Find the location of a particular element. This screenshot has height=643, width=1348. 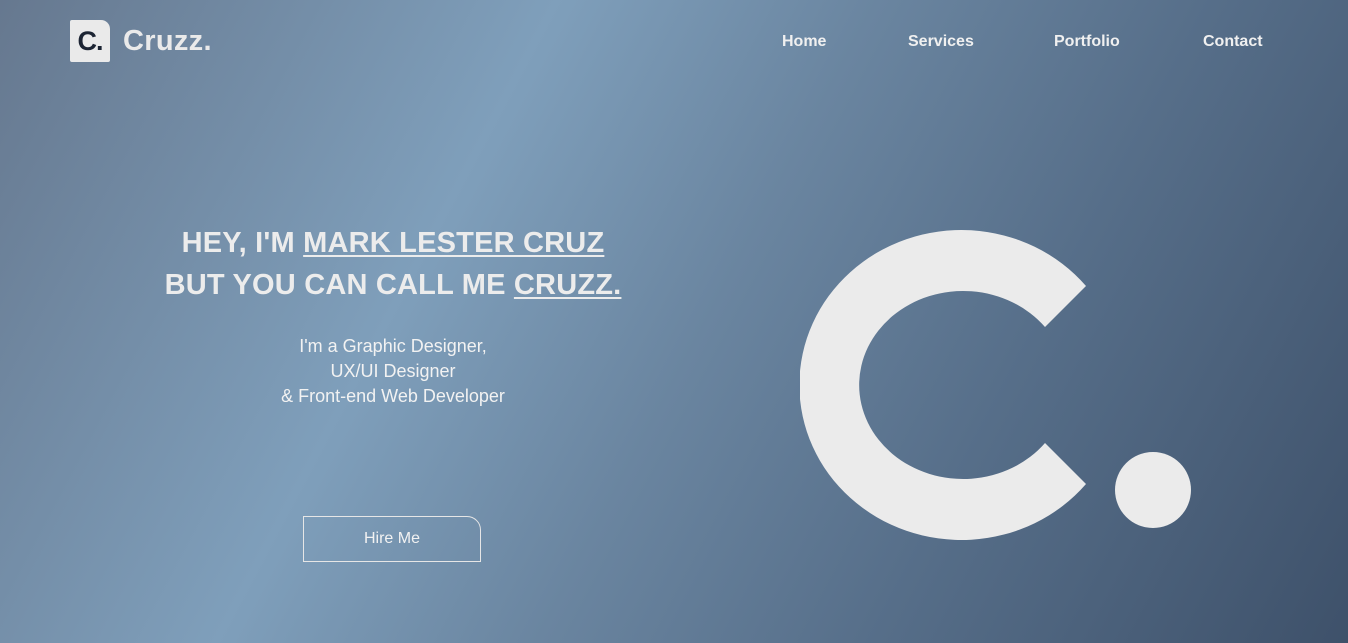

big-c-letter is located at coordinates (943, 385).